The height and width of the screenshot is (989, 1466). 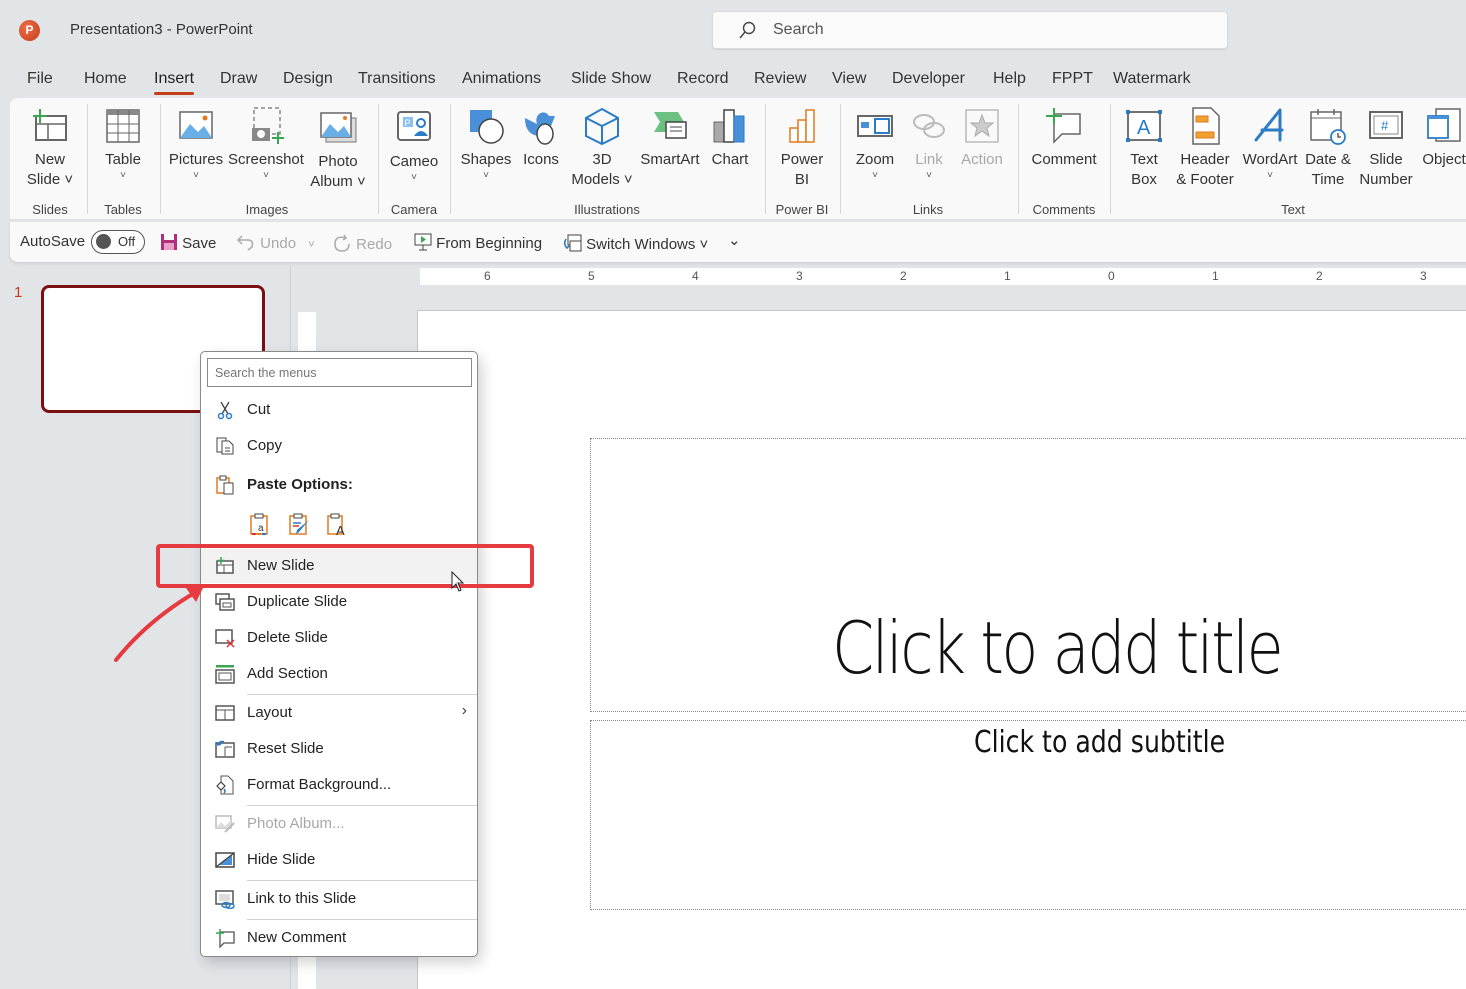 What do you see at coordinates (929, 144) in the screenshot?
I see `link-button: Link ˅` at bounding box center [929, 144].